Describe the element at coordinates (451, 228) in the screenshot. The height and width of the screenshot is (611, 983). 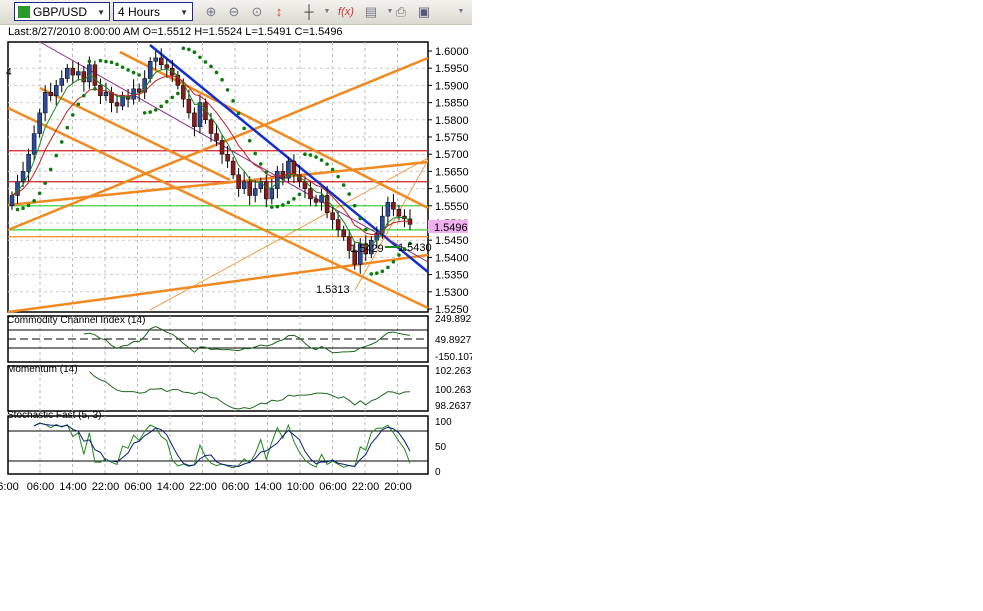
I see `last-price-label: 1.5496` at that location.